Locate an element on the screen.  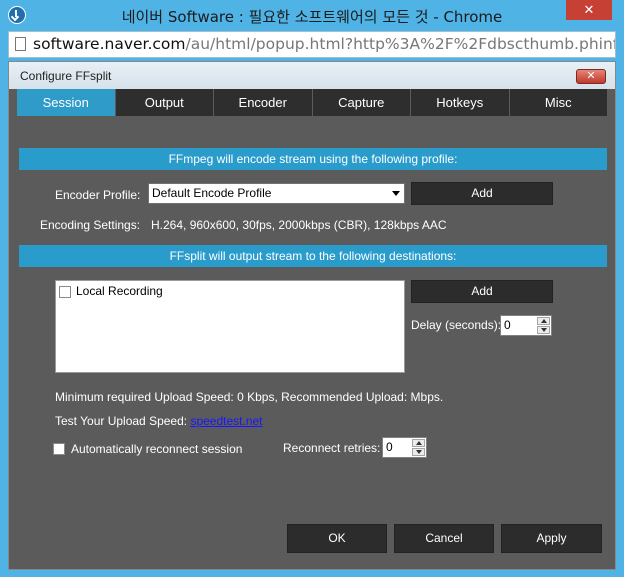
chevron-down-icon is located at coordinates (396, 193).